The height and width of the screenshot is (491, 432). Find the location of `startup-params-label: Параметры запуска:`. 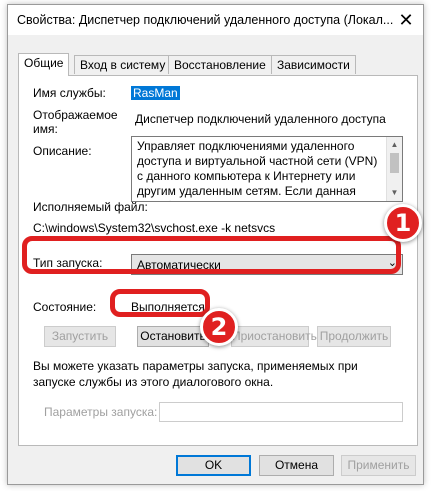

startup-params-label: Параметры запуска: is located at coordinates (101, 412).